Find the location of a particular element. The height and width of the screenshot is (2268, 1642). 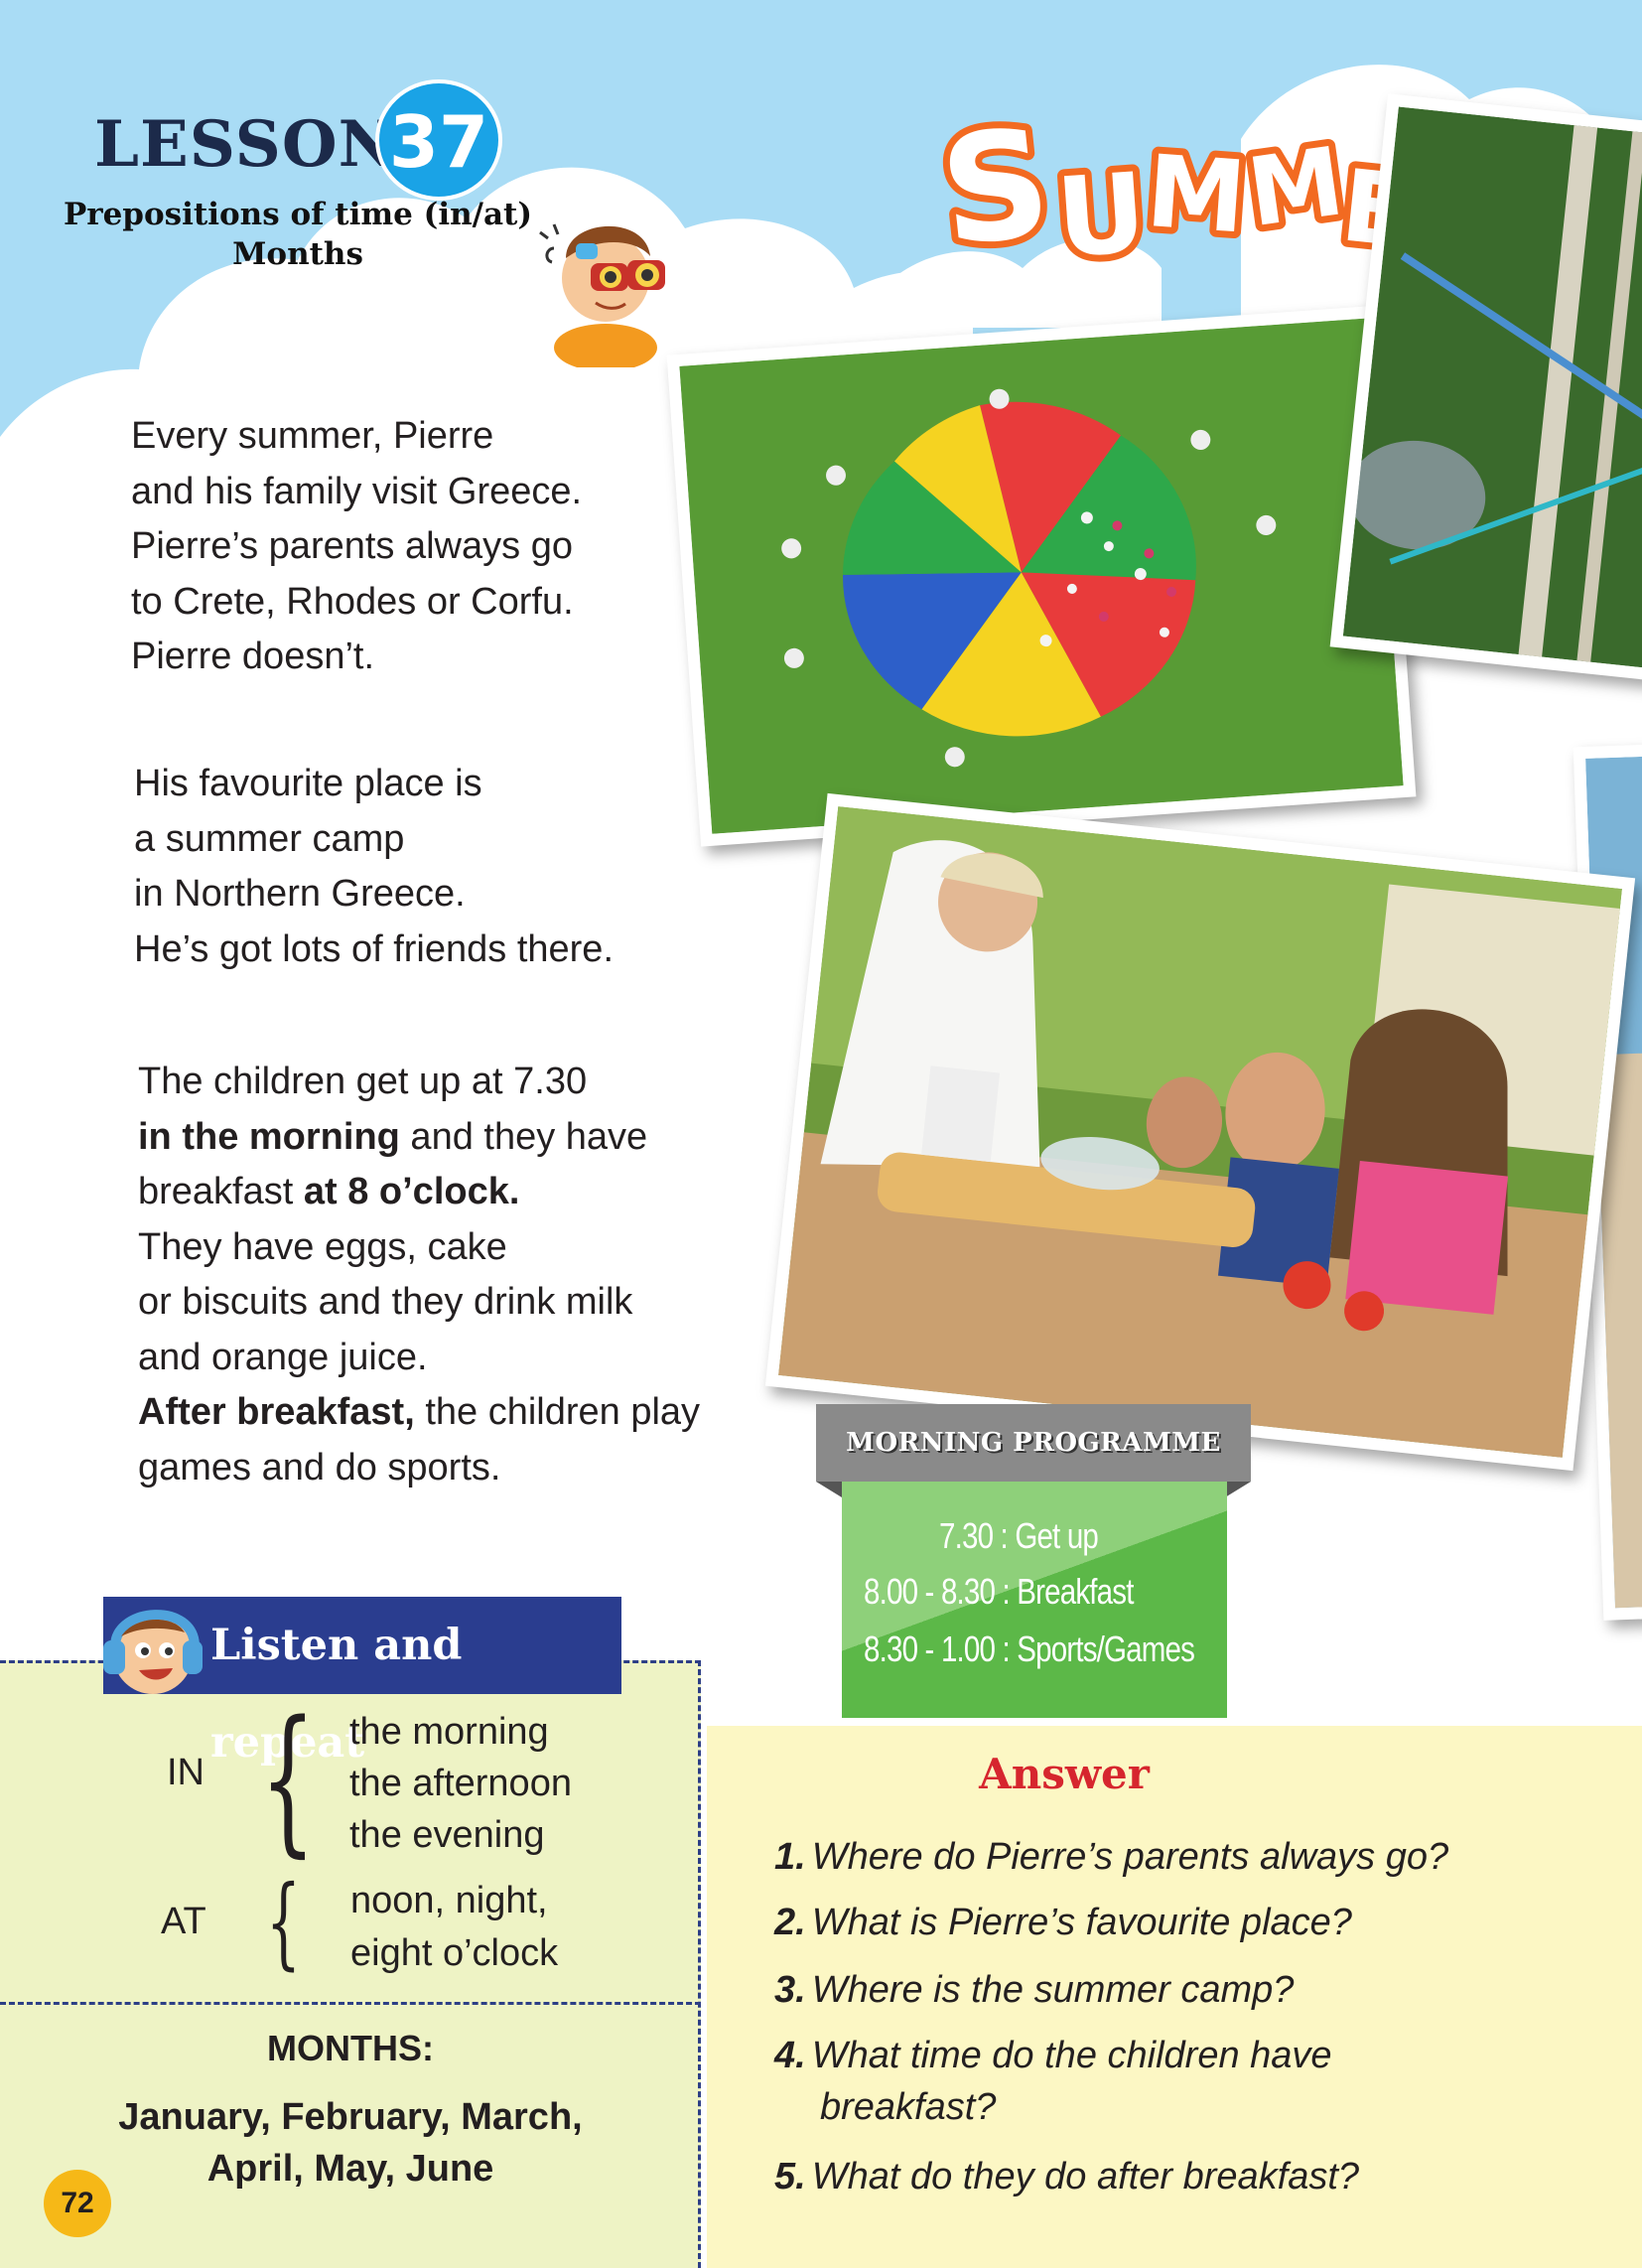

question-number: 3. is located at coordinates (790, 1990).